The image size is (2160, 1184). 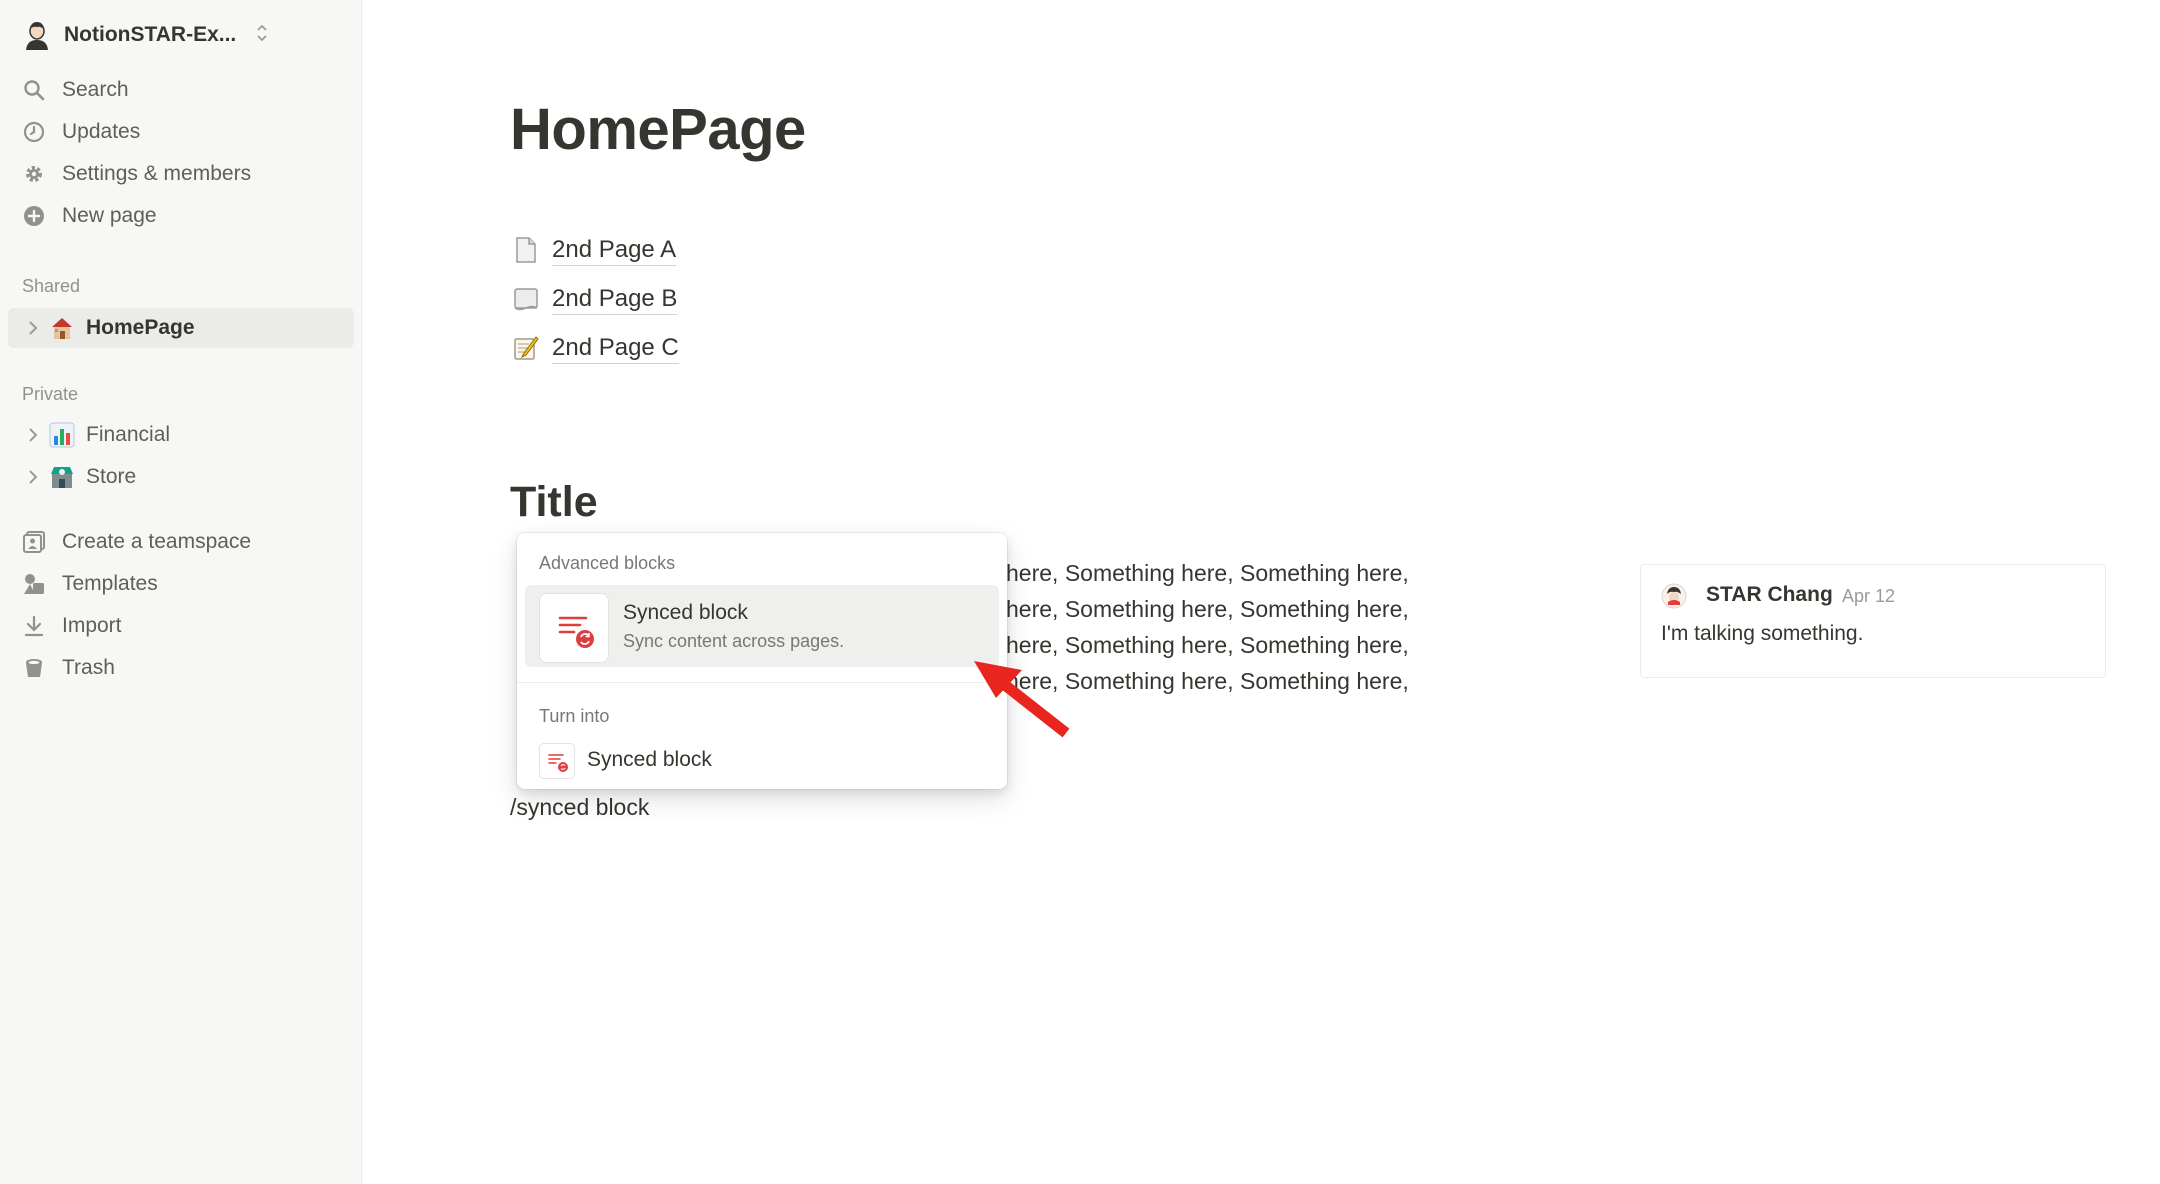 I want to click on sidebar-item-store: Store, so click(x=181, y=477).